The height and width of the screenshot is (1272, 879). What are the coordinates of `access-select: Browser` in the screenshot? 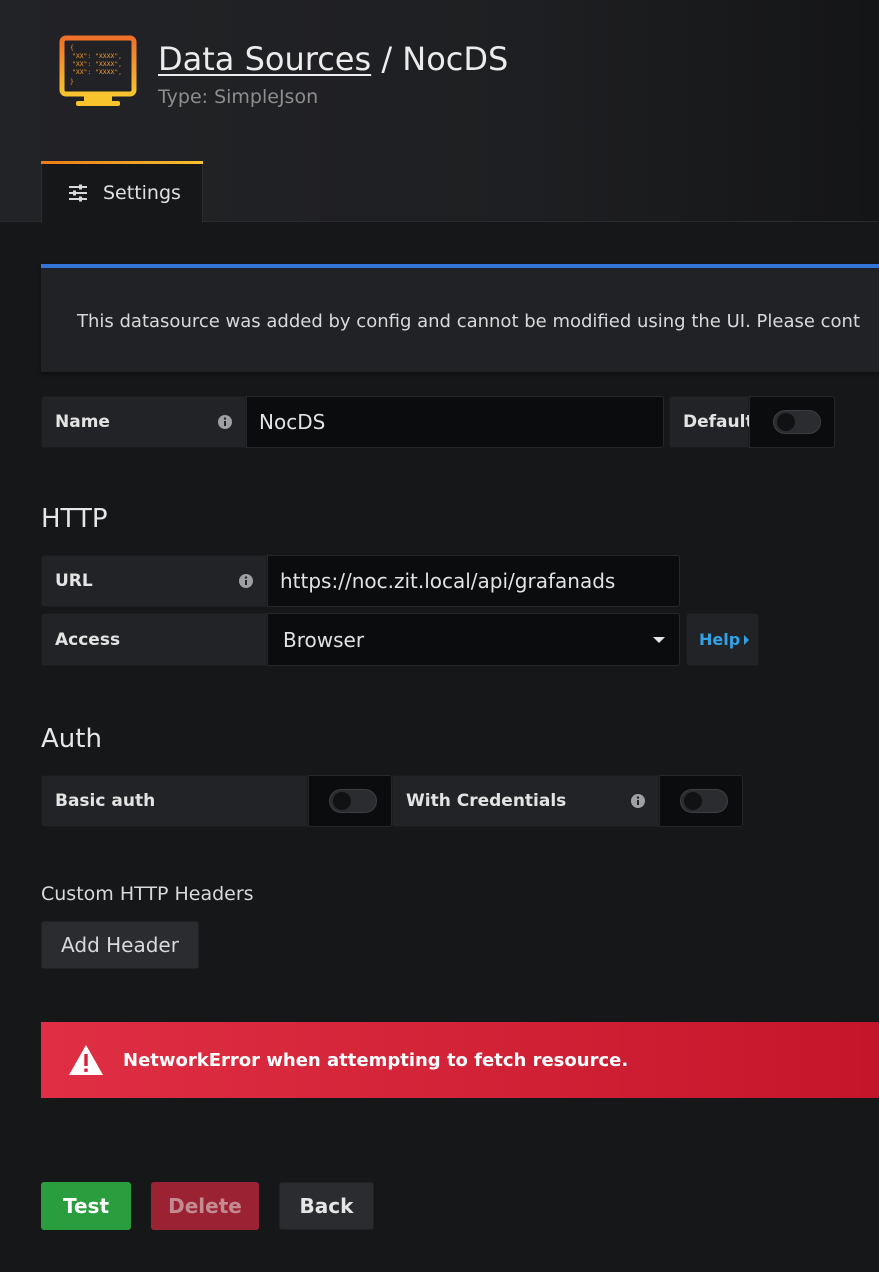 It's located at (473, 639).